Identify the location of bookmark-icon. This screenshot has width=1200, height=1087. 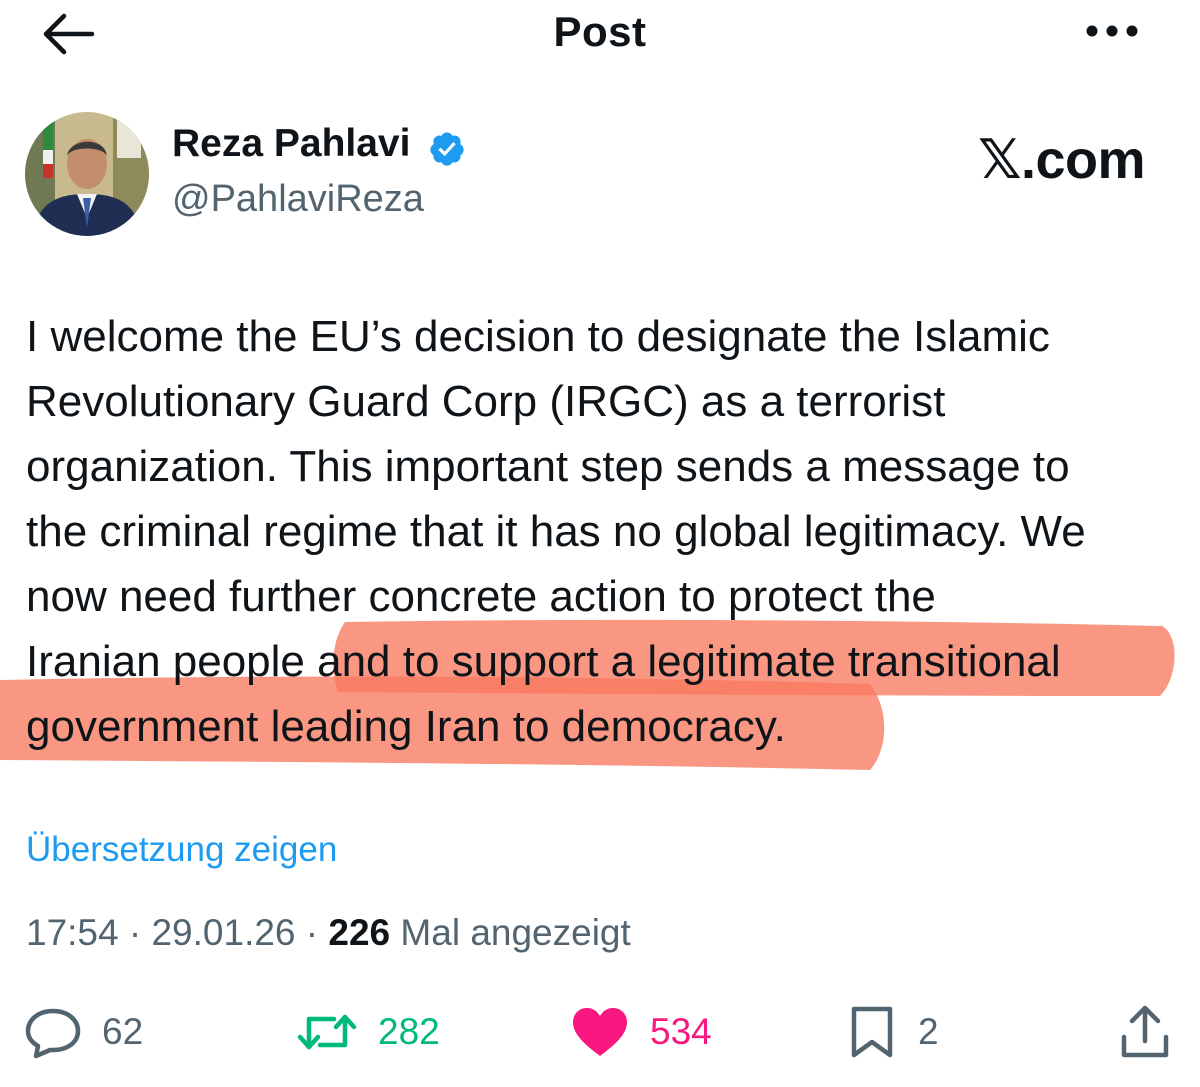
(872, 1032).